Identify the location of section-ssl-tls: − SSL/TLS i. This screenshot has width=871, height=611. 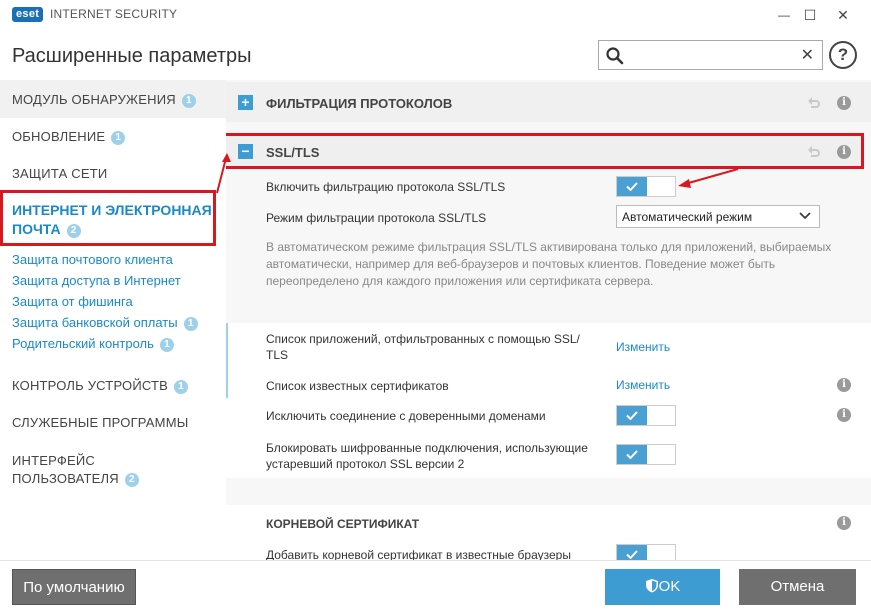
(545, 151).